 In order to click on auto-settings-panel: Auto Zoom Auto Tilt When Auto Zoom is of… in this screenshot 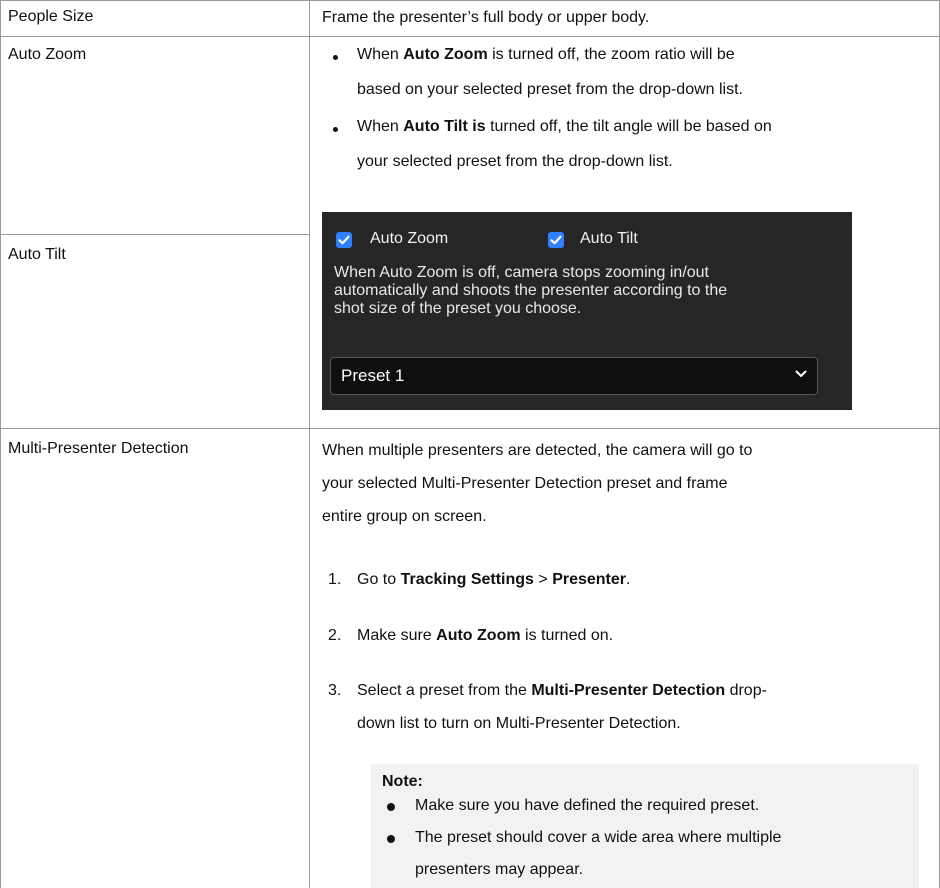, I will do `click(587, 311)`.